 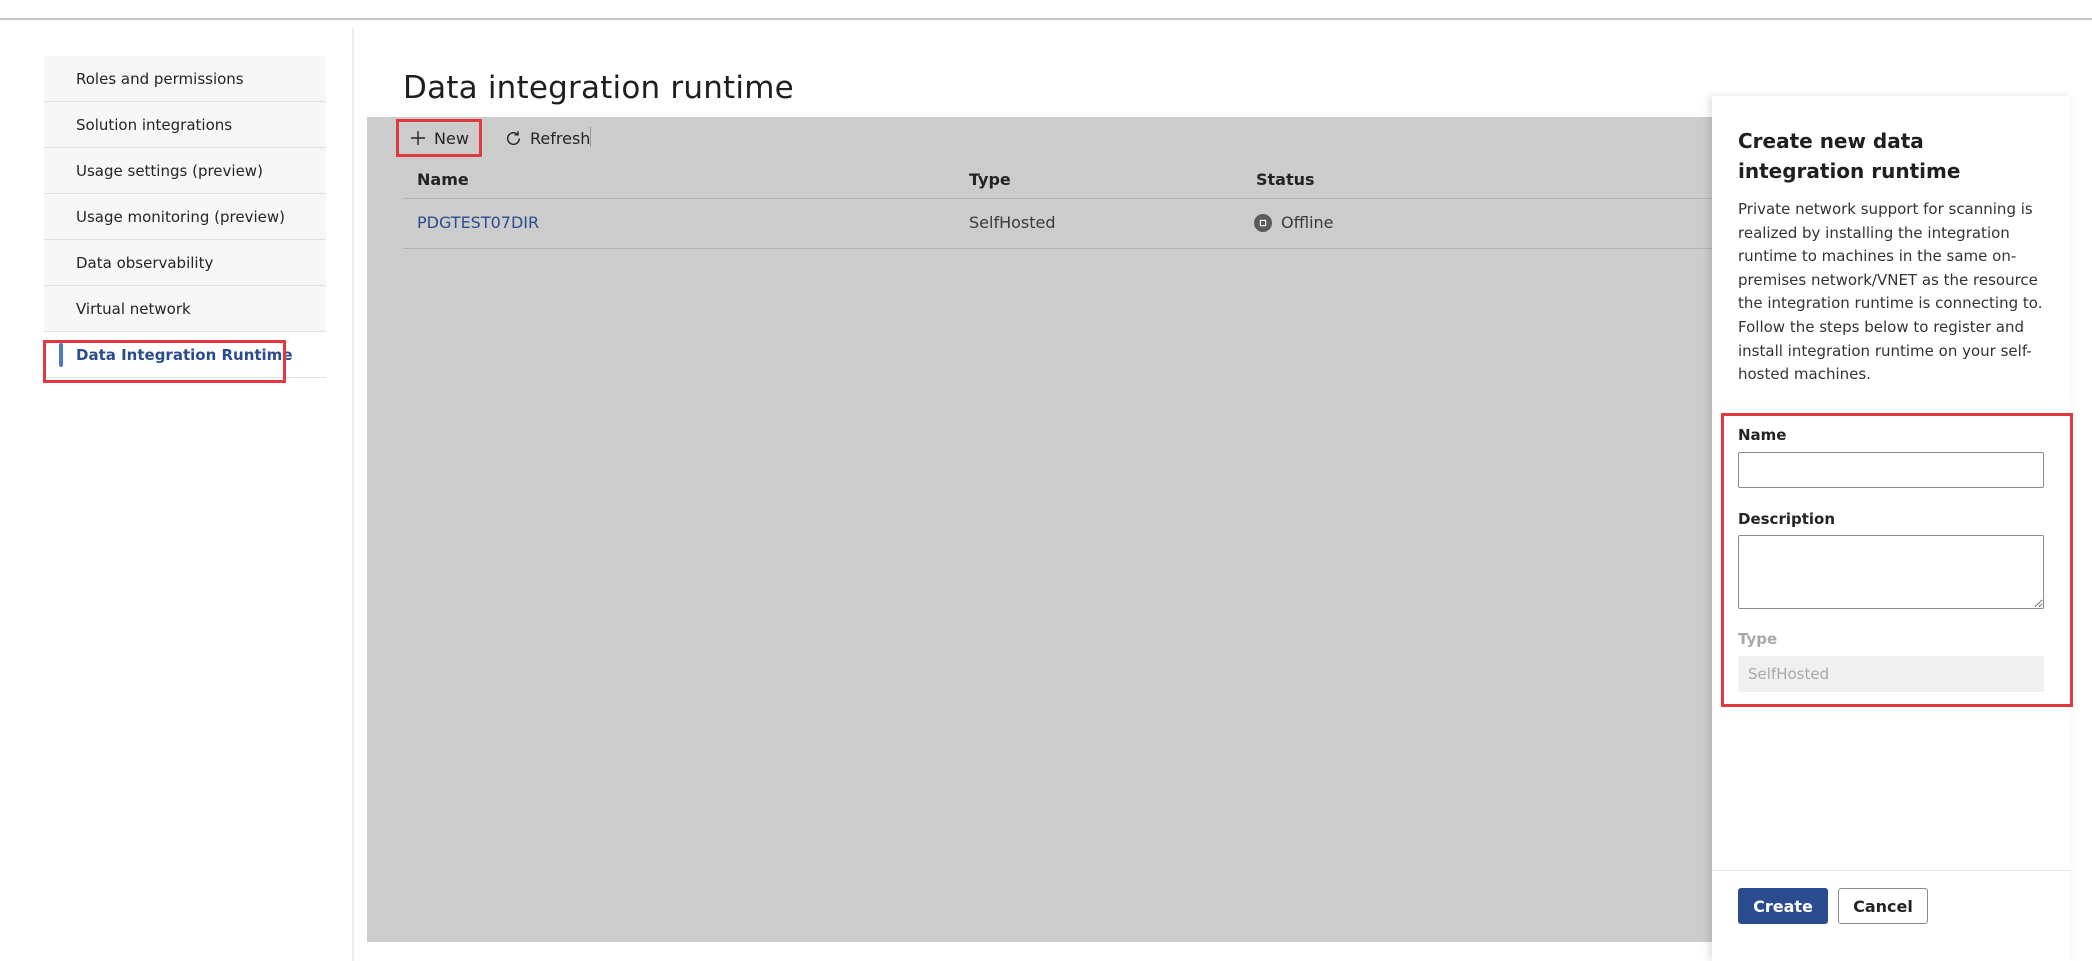 I want to click on sidebar-divider, so click(x=353, y=494).